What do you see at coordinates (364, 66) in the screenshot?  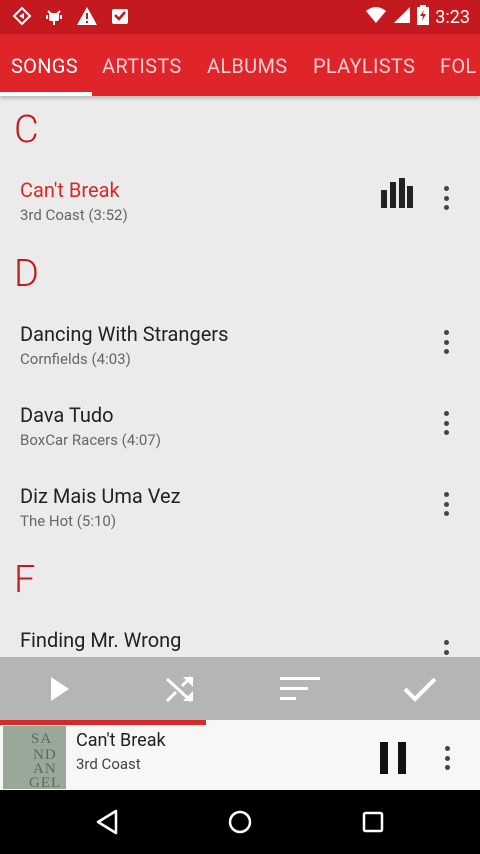 I see `tab-playlists: PLAYLISTS` at bounding box center [364, 66].